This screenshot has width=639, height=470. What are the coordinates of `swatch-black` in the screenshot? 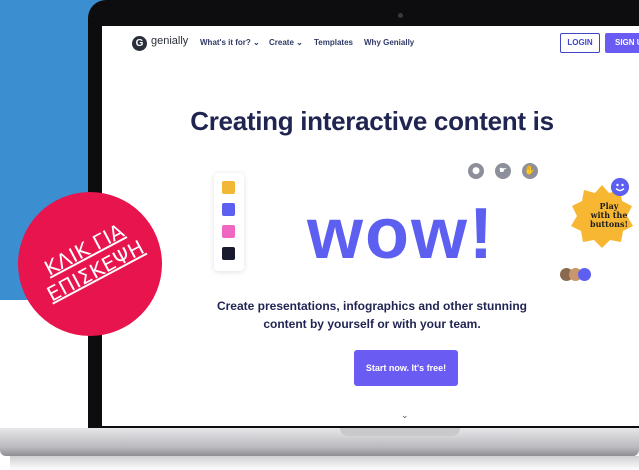 It's located at (228, 253).